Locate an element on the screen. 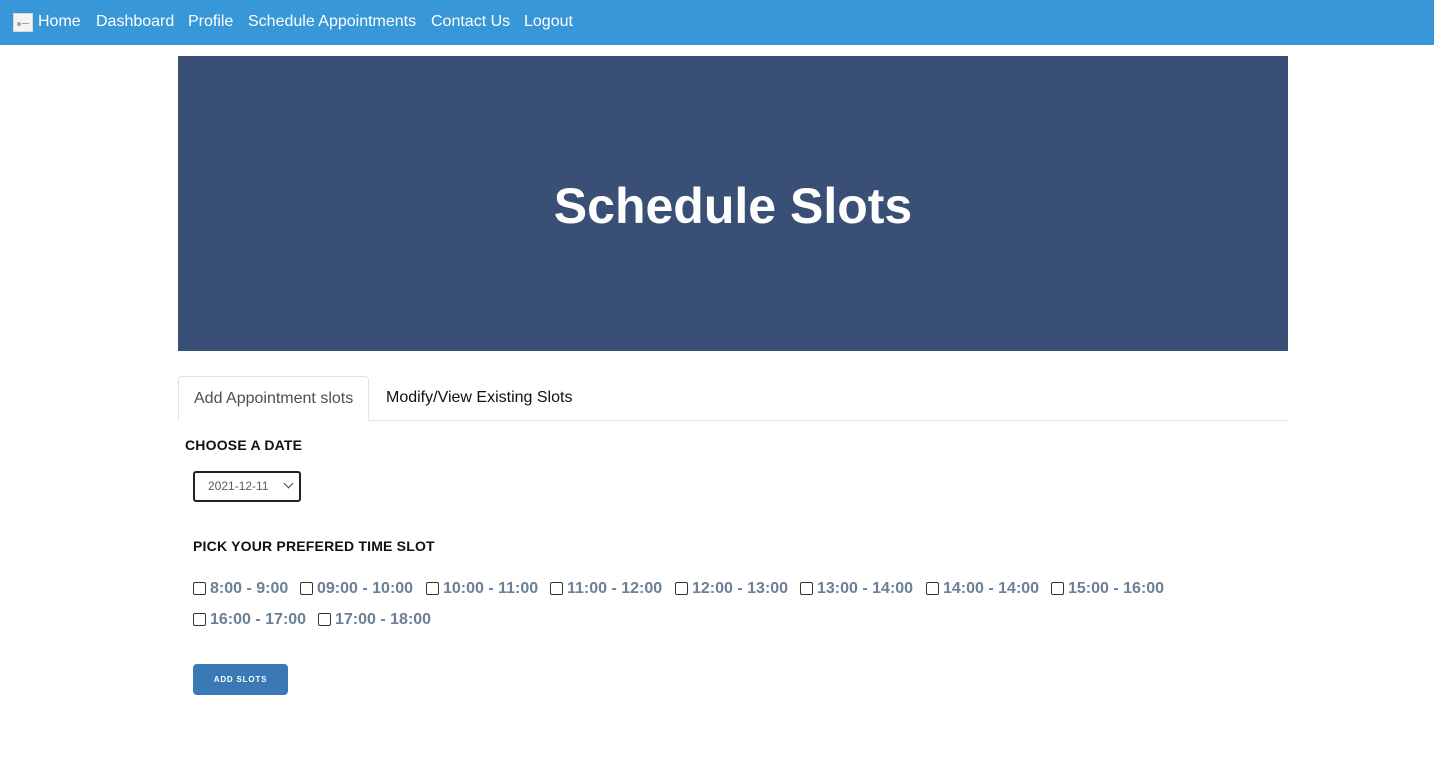 The image size is (1434, 765). slot-label: 12:00 - 13:00 is located at coordinates (740, 588).